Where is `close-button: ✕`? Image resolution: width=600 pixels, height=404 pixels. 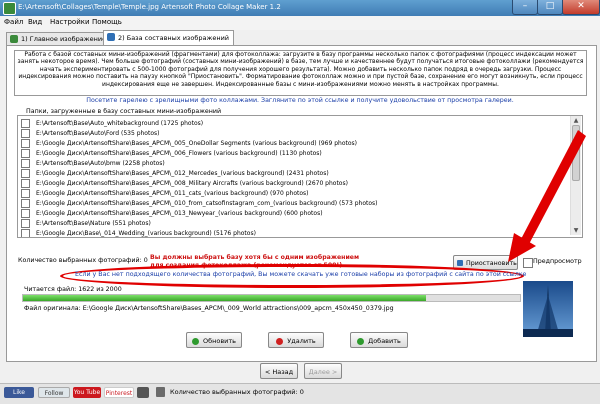 close-button: ✕ is located at coordinates (581, 7).